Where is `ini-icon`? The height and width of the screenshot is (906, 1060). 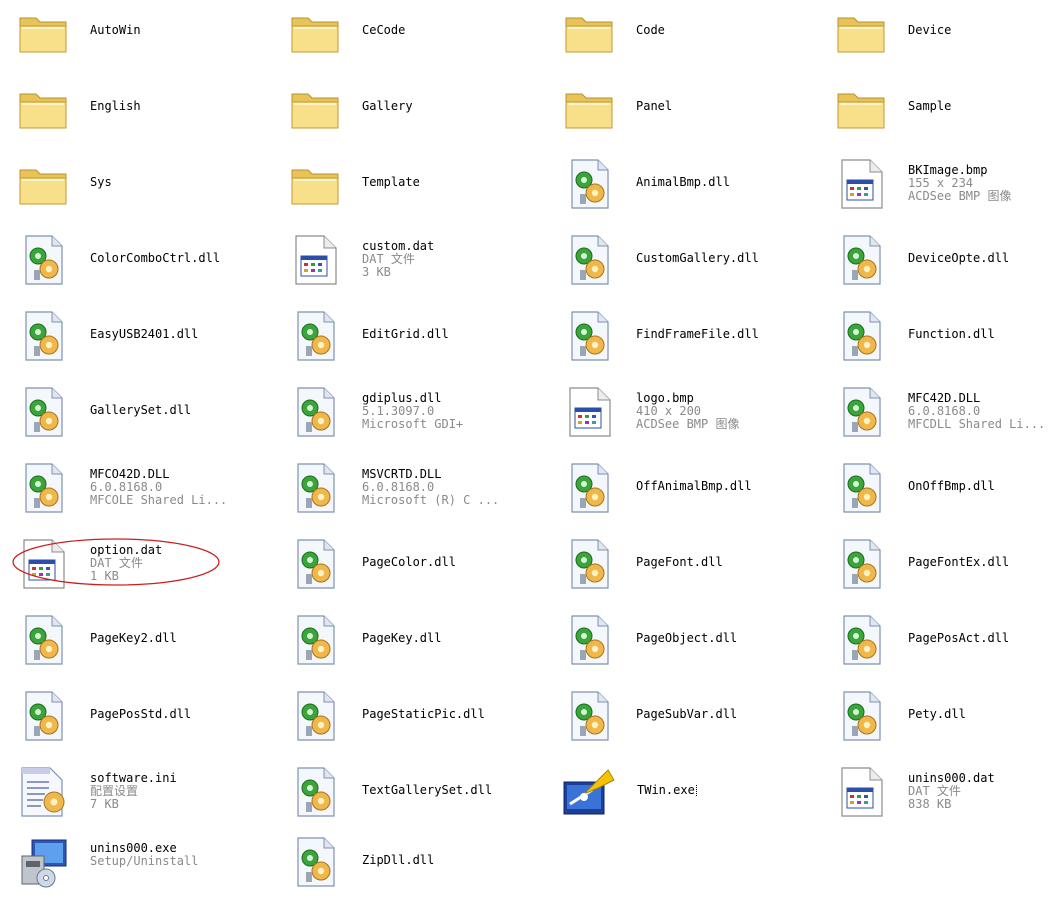
ini-icon is located at coordinates (44, 792).